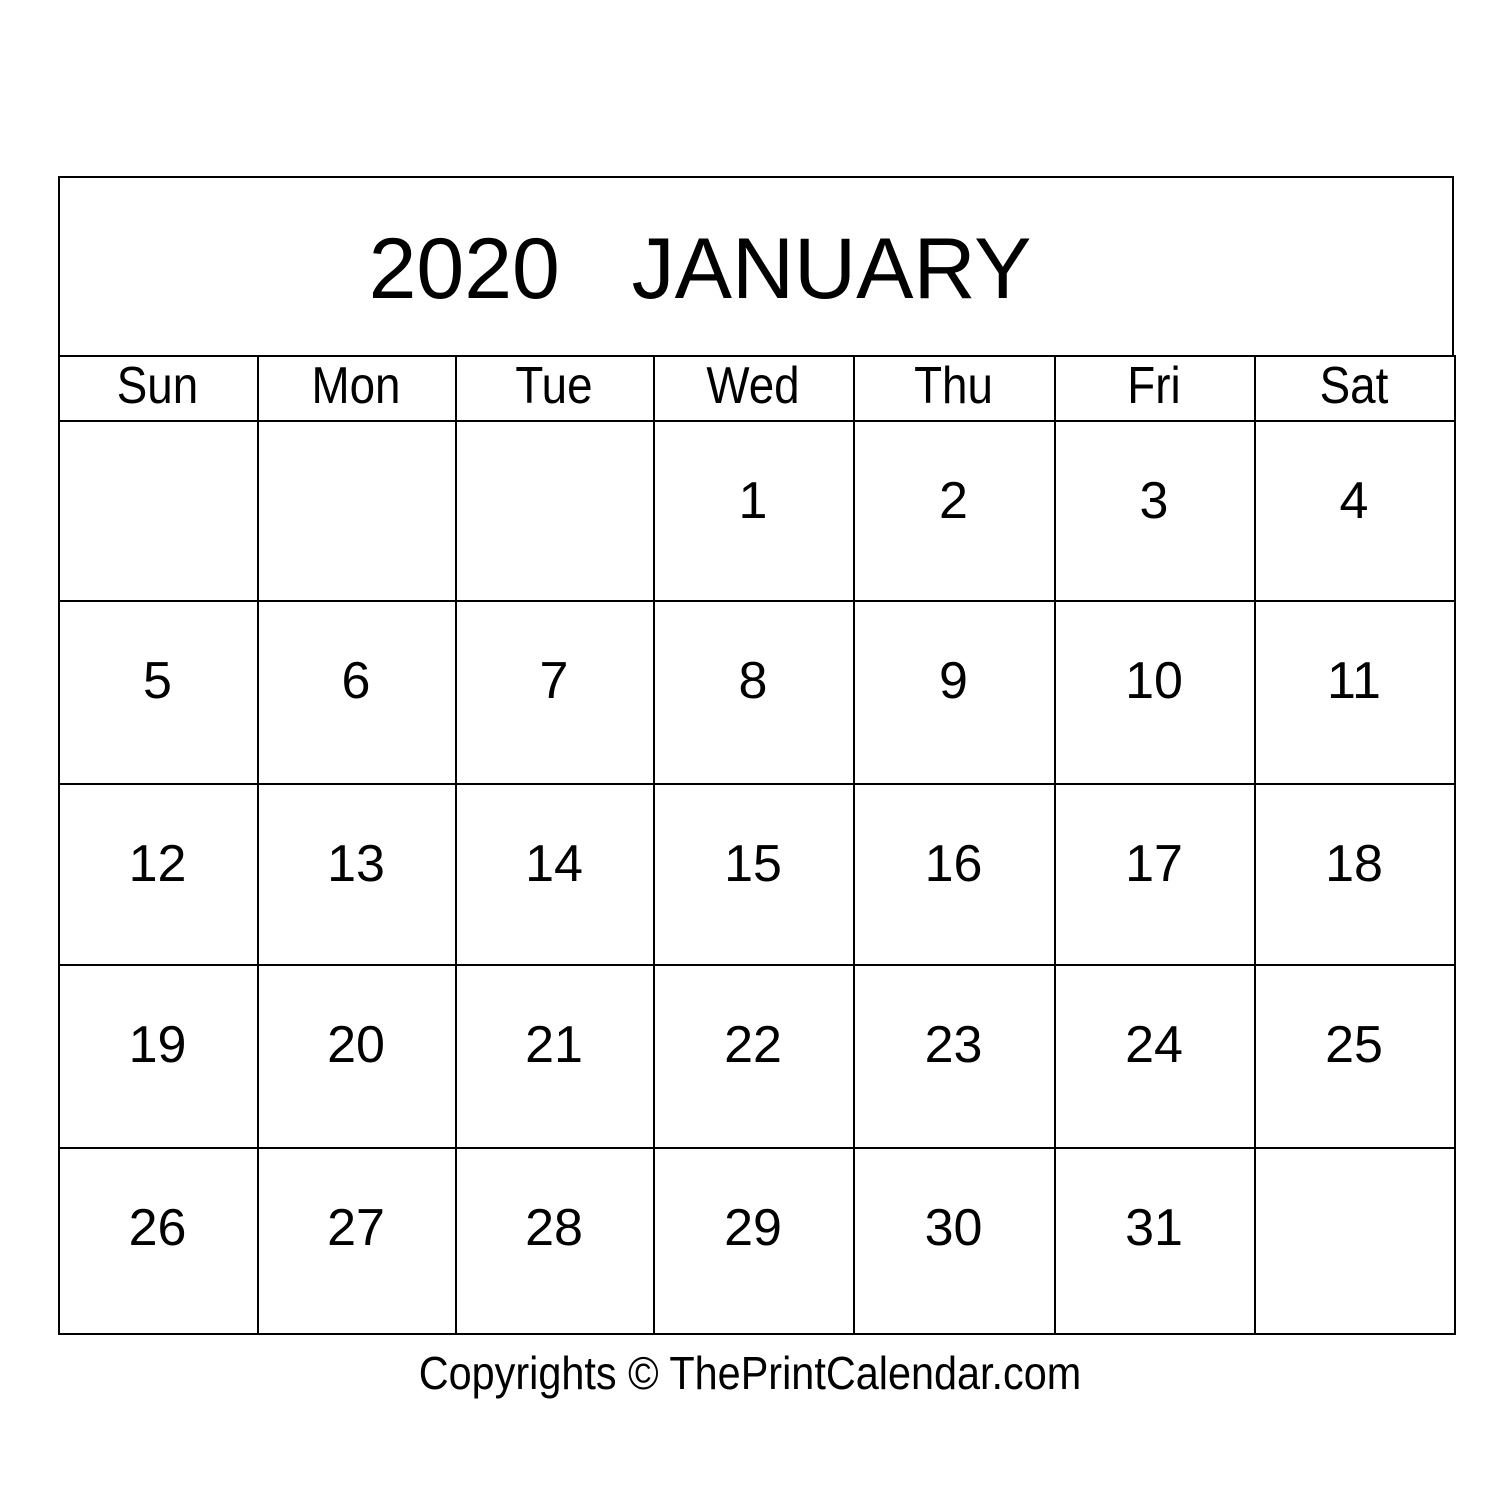  What do you see at coordinates (1354, 864) in the screenshot?
I see `day-number: 18` at bounding box center [1354, 864].